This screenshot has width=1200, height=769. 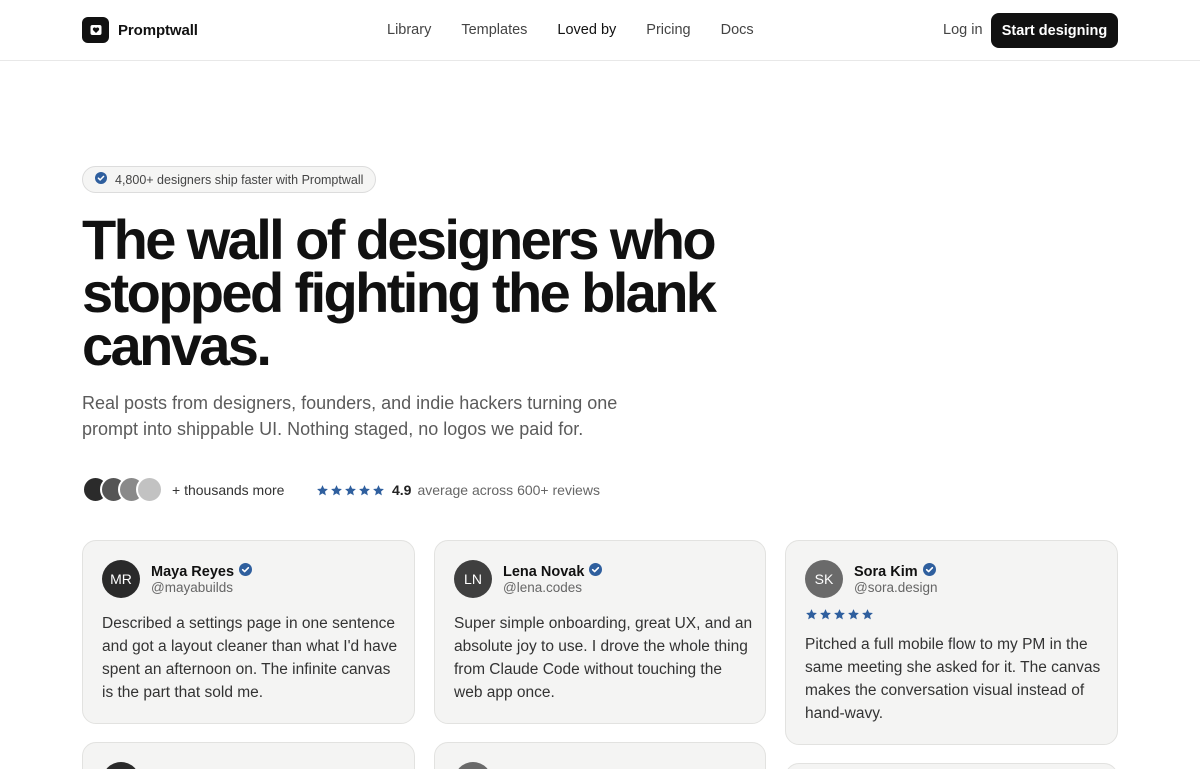 I want to click on nav-templates: Templates, so click(x=494, y=30).